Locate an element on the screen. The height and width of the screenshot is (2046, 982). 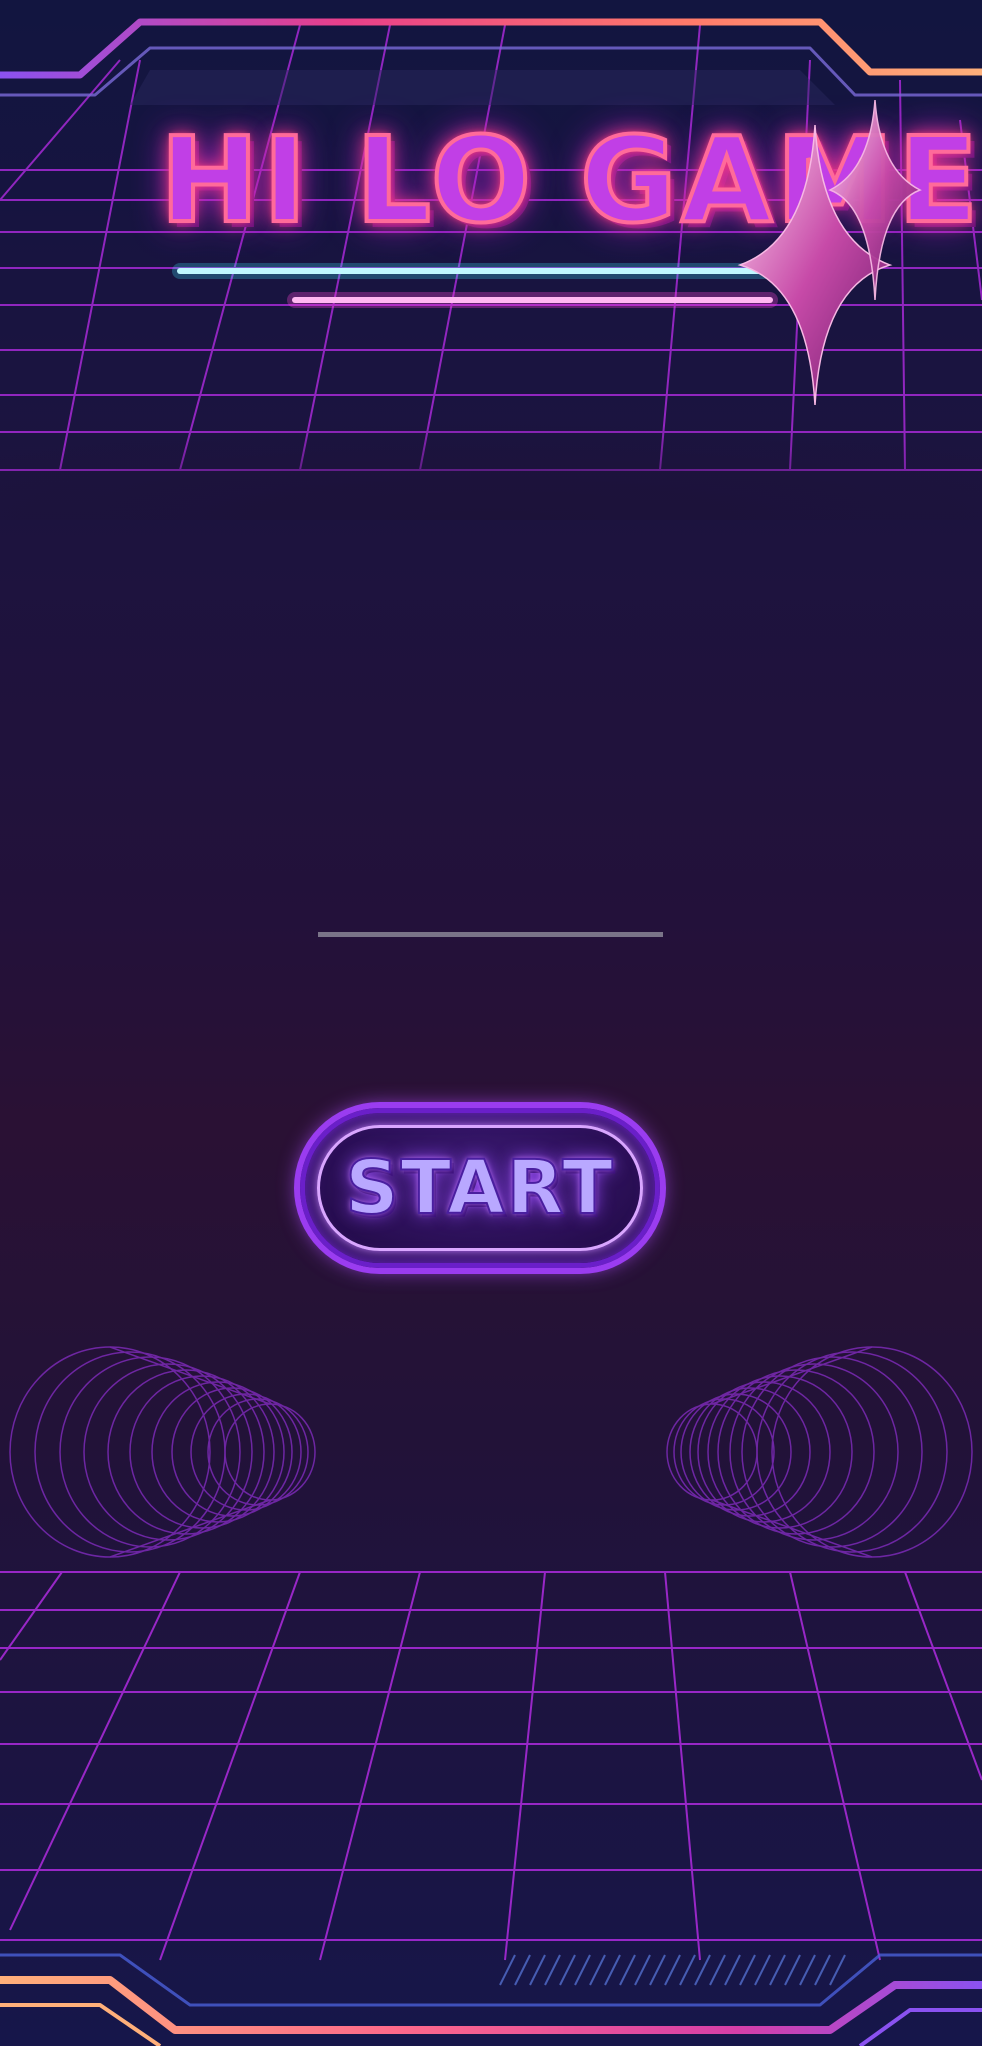
game-title: HI LO GAME is located at coordinates (570, 180).